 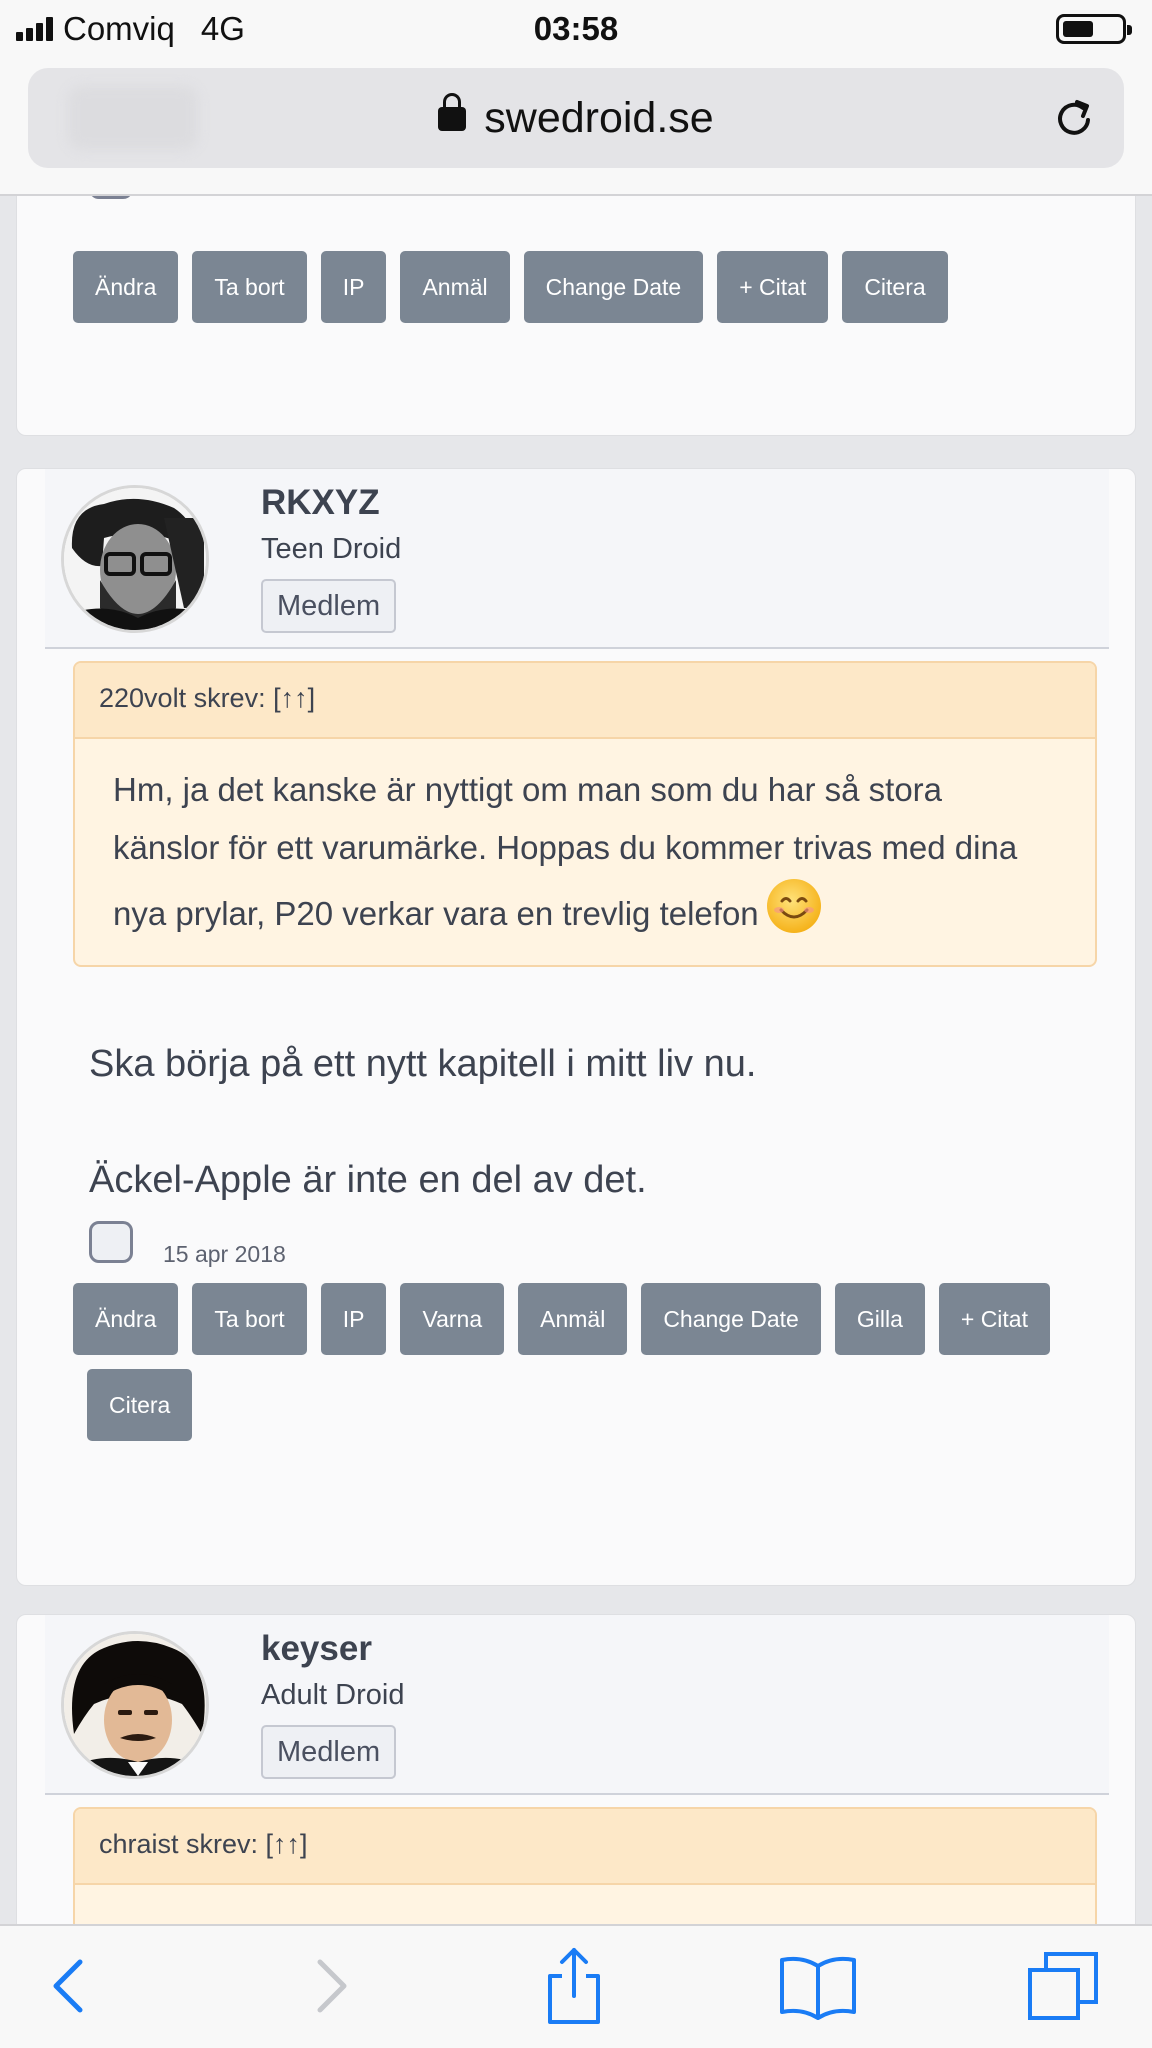 I want to click on battery-icon, so click(x=1094, y=29).